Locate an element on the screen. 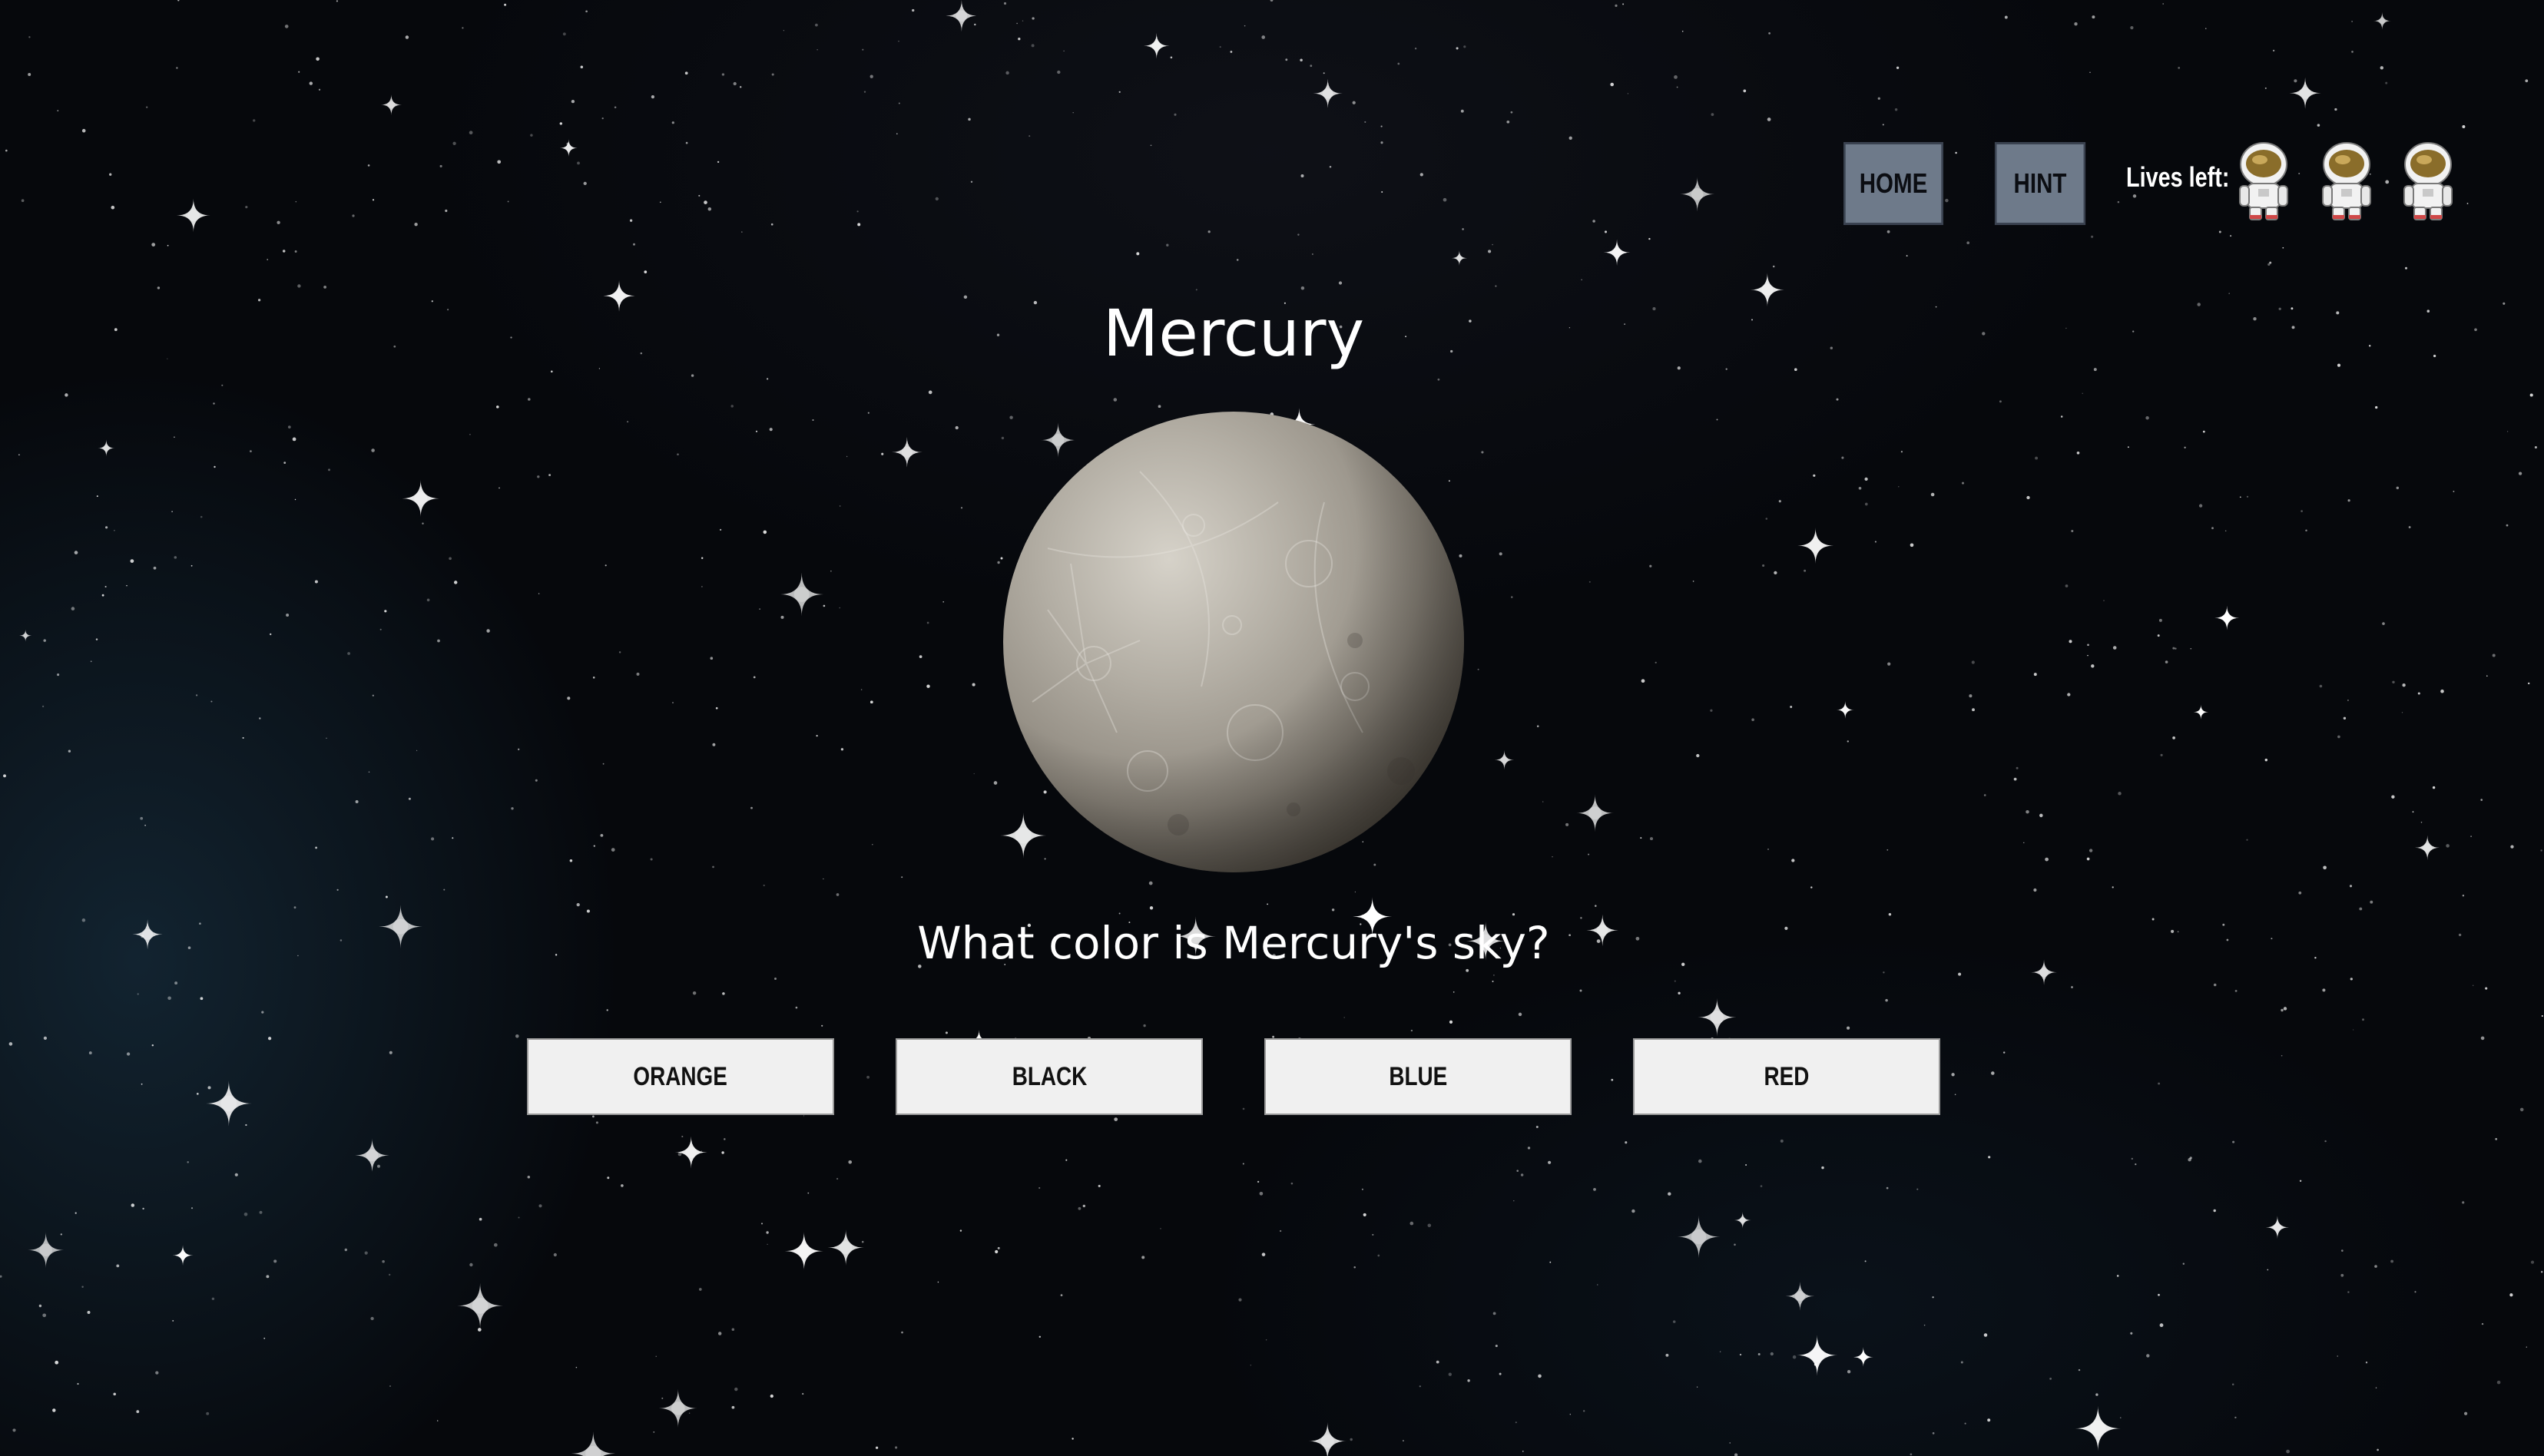 The height and width of the screenshot is (1456, 2544). answer-label: BLUE is located at coordinates (1418, 1076).